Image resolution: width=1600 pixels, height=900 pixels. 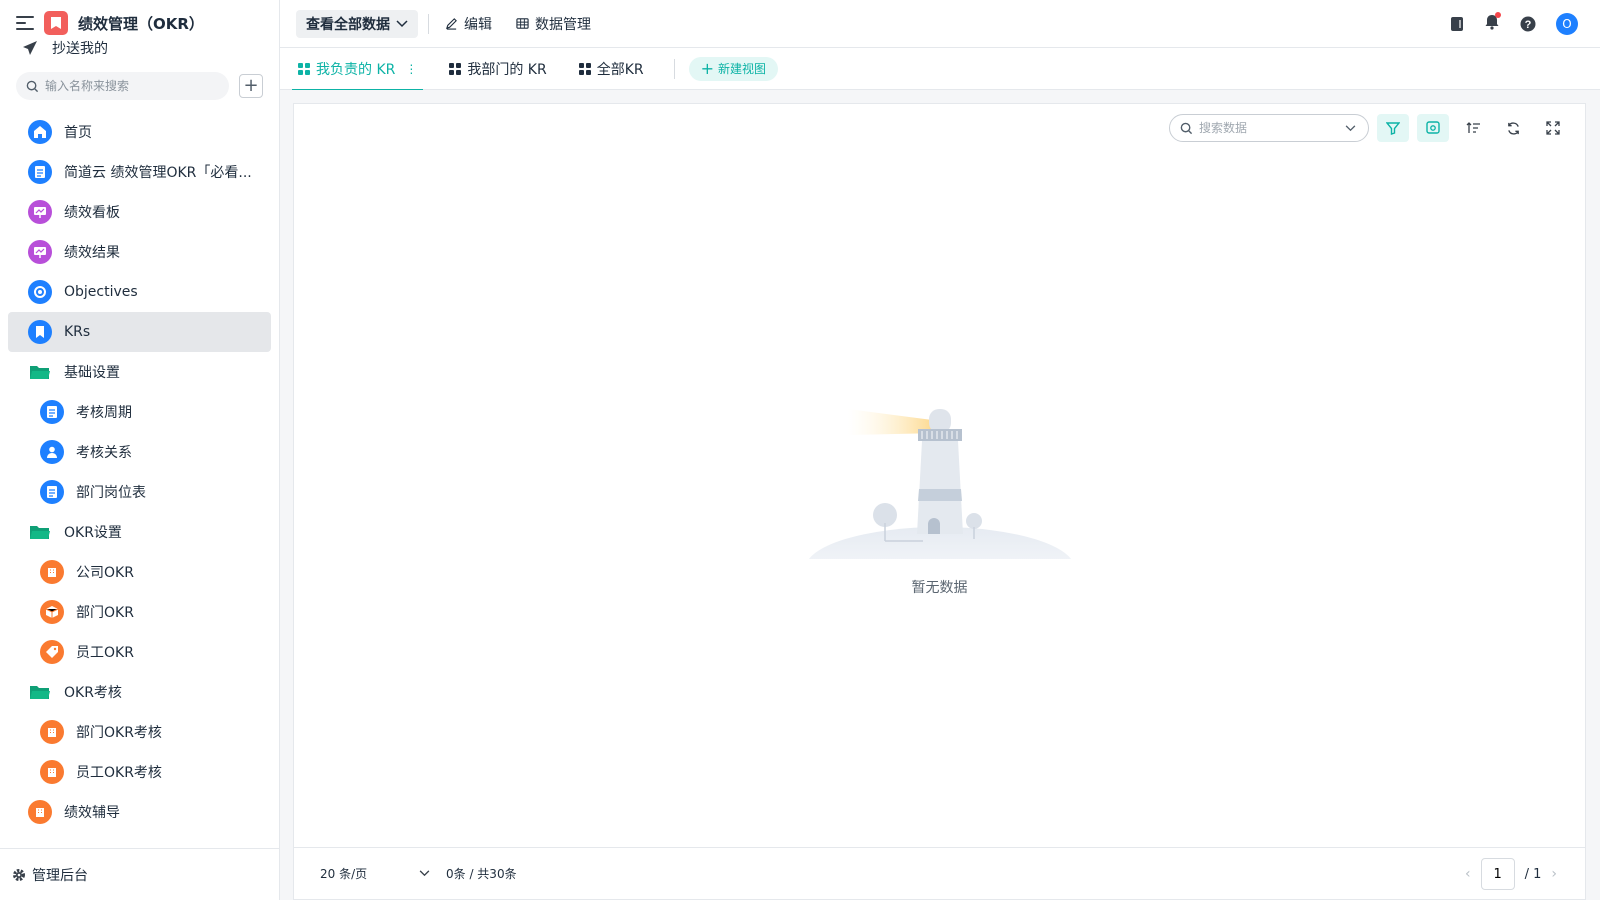 I want to click on sidebar-item-dashboard: 绩效看板, so click(x=139, y=212).